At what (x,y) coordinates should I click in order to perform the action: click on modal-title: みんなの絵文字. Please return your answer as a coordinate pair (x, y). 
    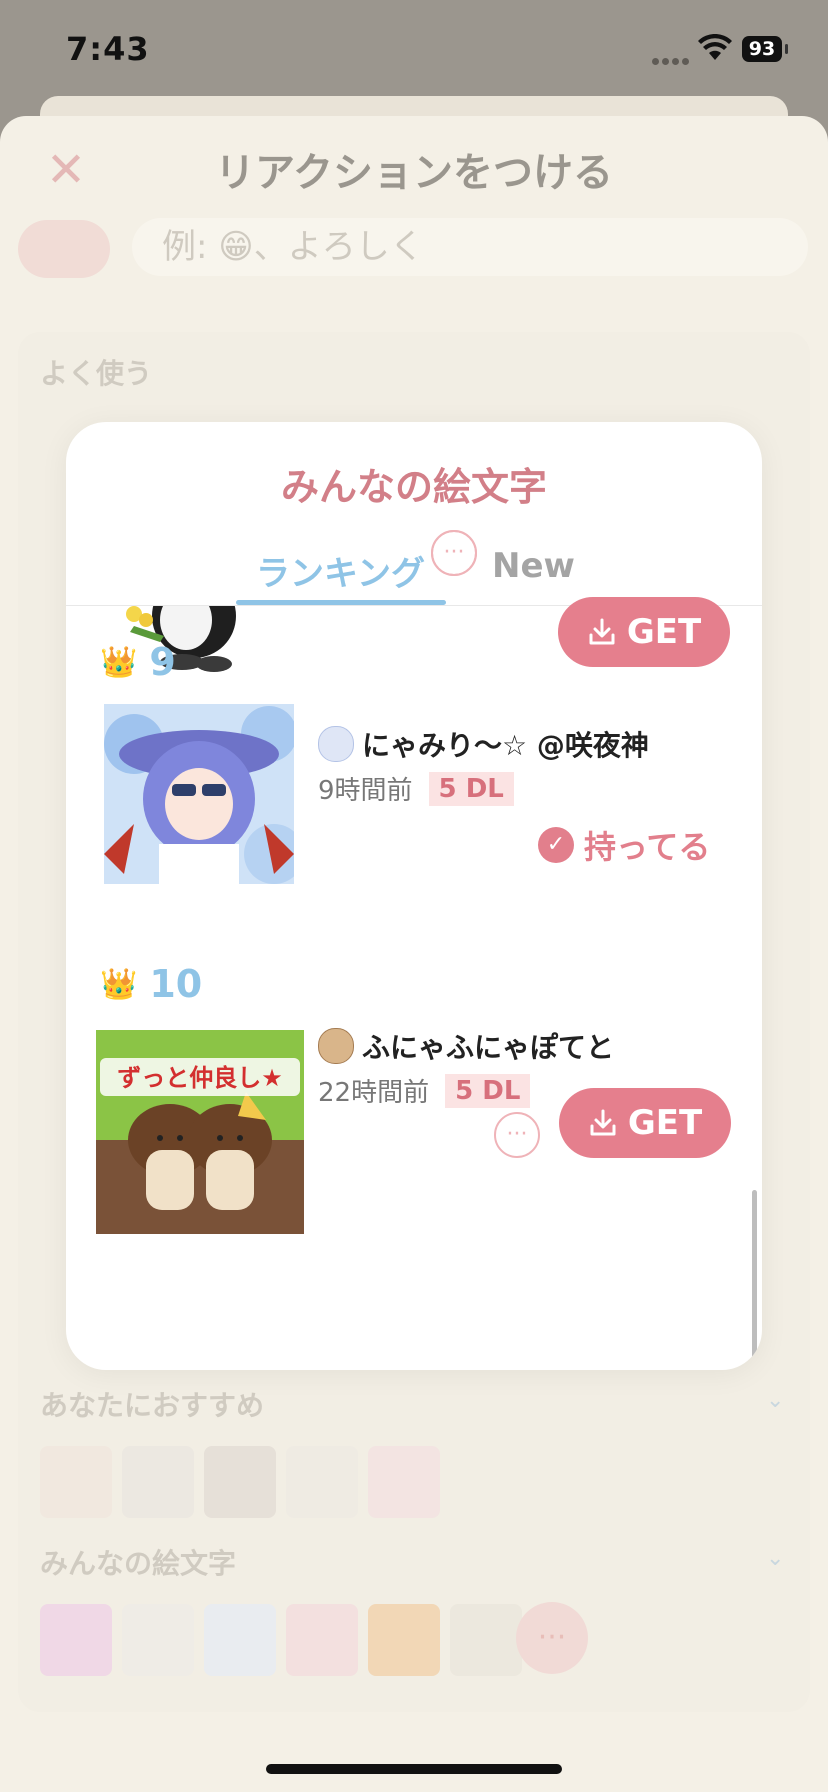
    Looking at the image, I should click on (413, 487).